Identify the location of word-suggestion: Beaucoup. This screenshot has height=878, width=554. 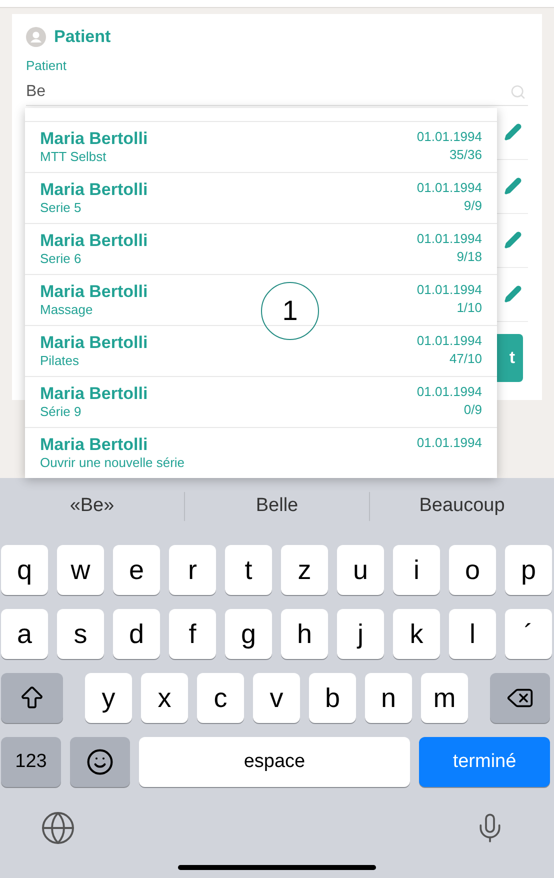
(462, 506).